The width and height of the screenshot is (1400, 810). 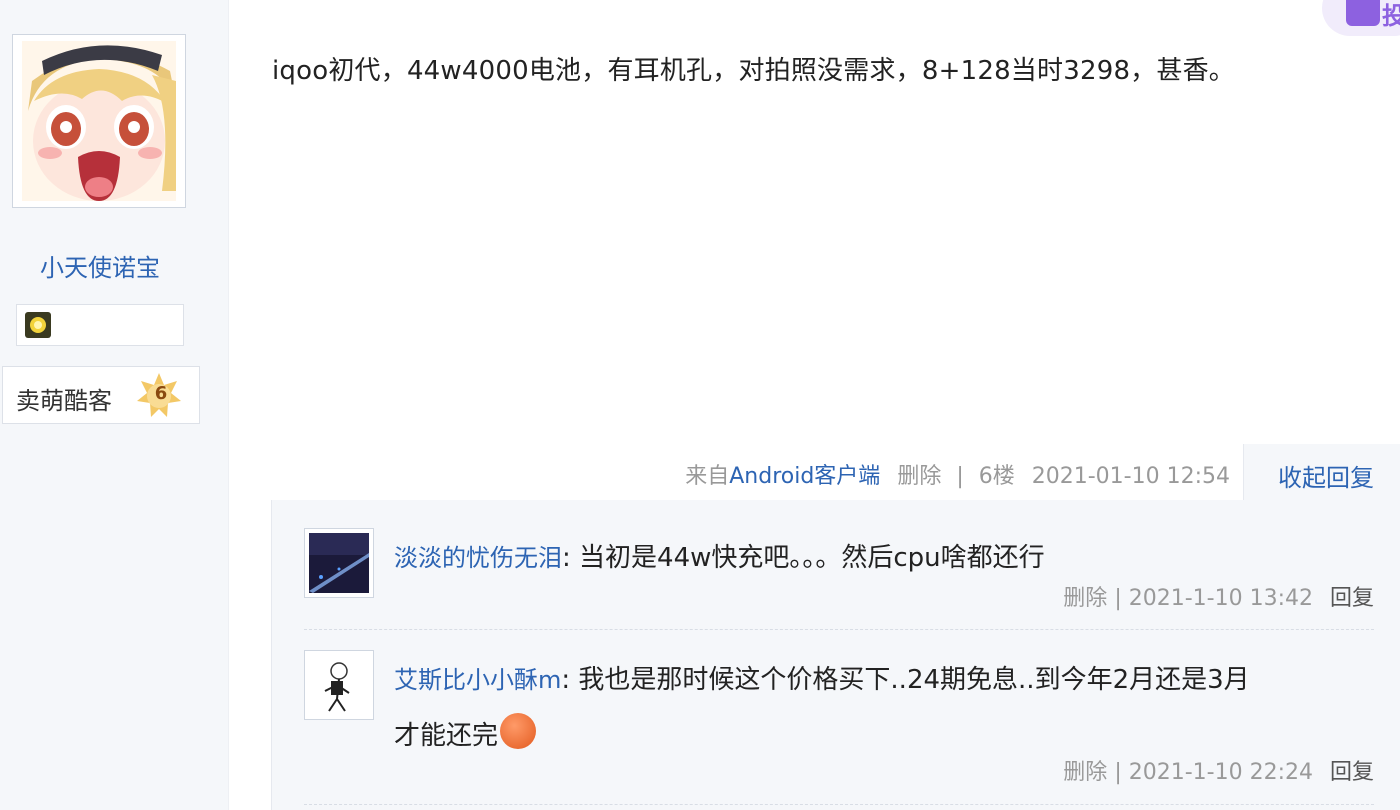 What do you see at coordinates (478, 558) in the screenshot?
I see `commenter-name: 淡淡的忧伤无泪` at bounding box center [478, 558].